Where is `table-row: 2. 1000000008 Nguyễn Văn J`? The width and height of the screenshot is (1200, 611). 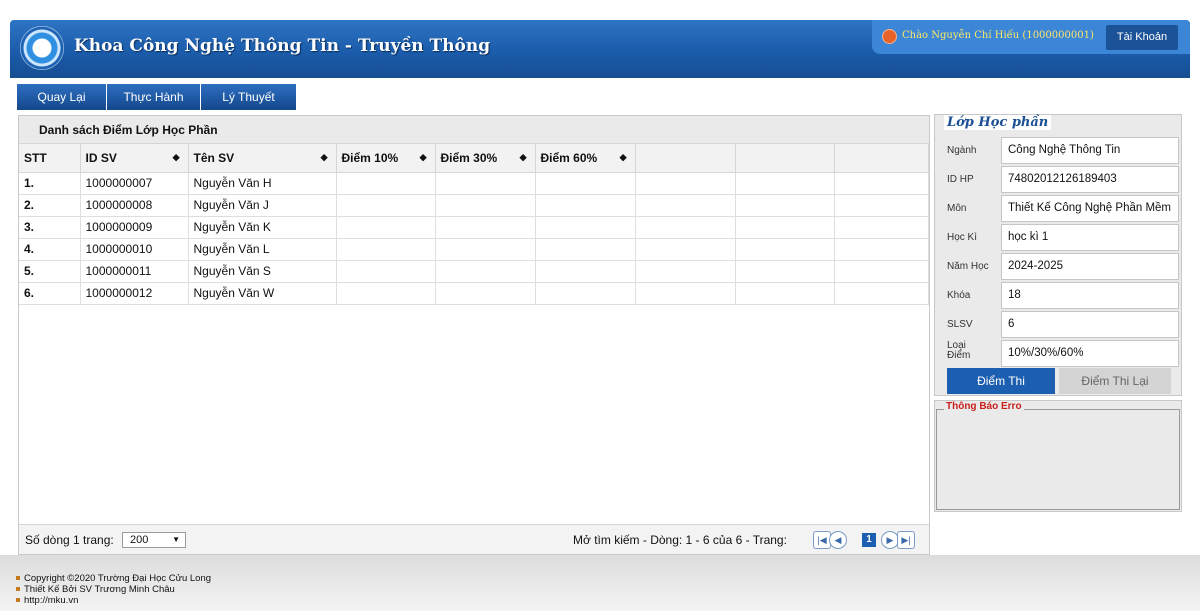
table-row: 2. 1000000008 Nguyễn Văn J is located at coordinates (474, 205).